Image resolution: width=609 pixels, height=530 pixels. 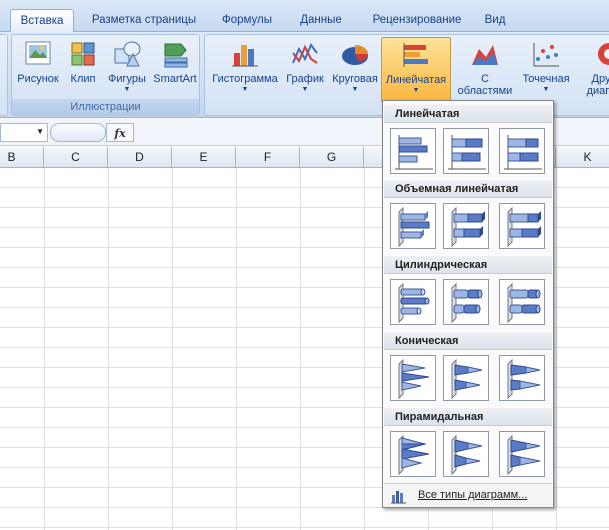 I want to click on tab-data: Данные, so click(x=321, y=20).